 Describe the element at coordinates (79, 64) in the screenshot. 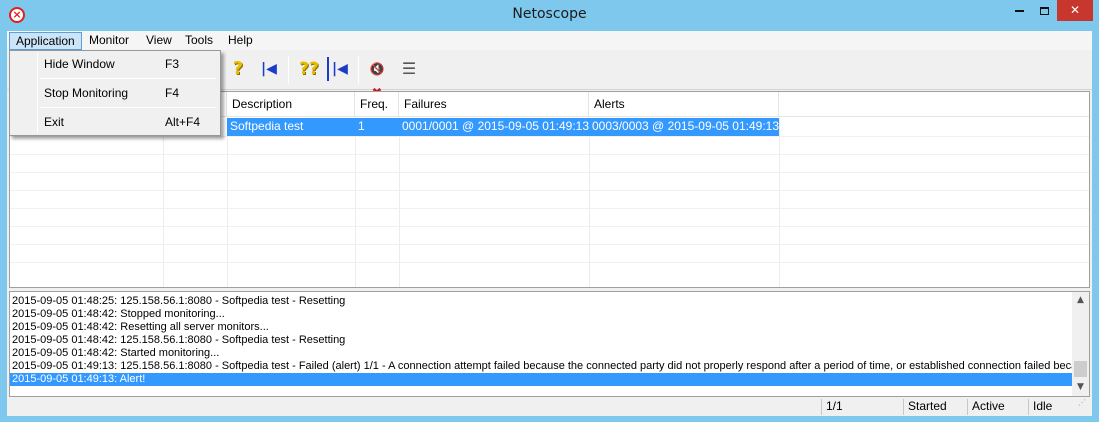

I see `menu-item-label: Hide Window` at that location.